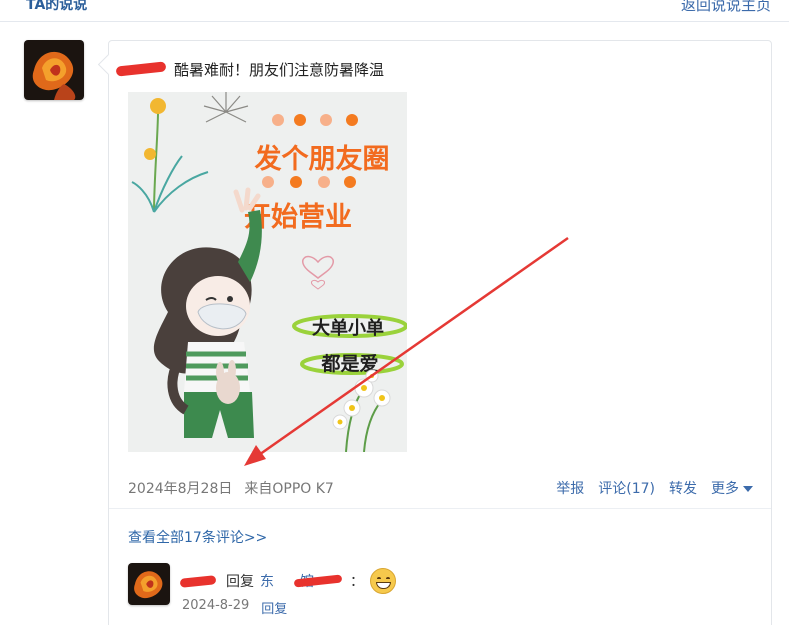 Image resolution: width=789 pixels, height=625 pixels. I want to click on comment-meta: 2024-8-29 回复, so click(234, 607).